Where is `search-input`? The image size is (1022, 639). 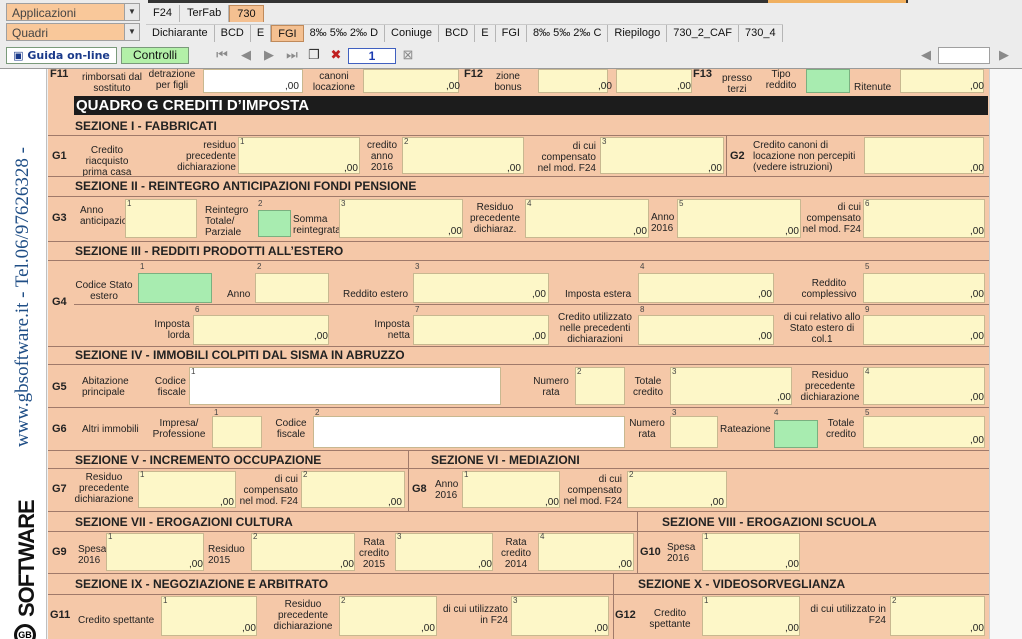 search-input is located at coordinates (964, 55).